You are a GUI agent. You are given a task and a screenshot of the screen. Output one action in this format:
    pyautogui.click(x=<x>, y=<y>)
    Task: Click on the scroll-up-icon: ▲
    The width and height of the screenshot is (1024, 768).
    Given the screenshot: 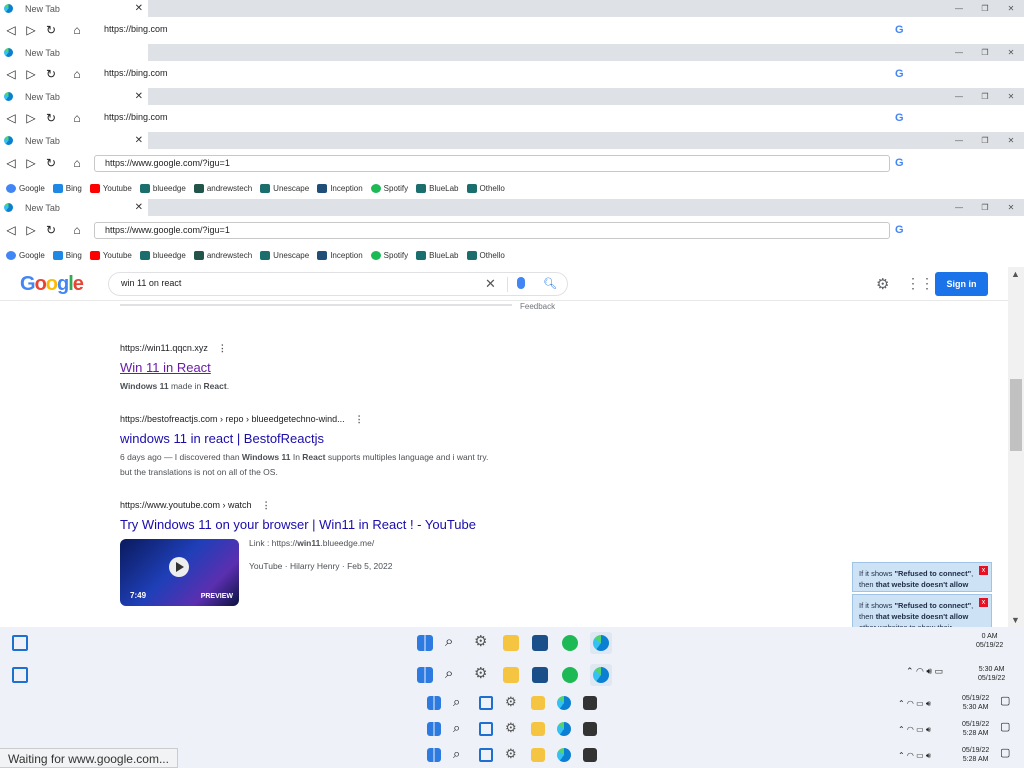 What is the action you would take?
    pyautogui.click(x=1015, y=274)
    